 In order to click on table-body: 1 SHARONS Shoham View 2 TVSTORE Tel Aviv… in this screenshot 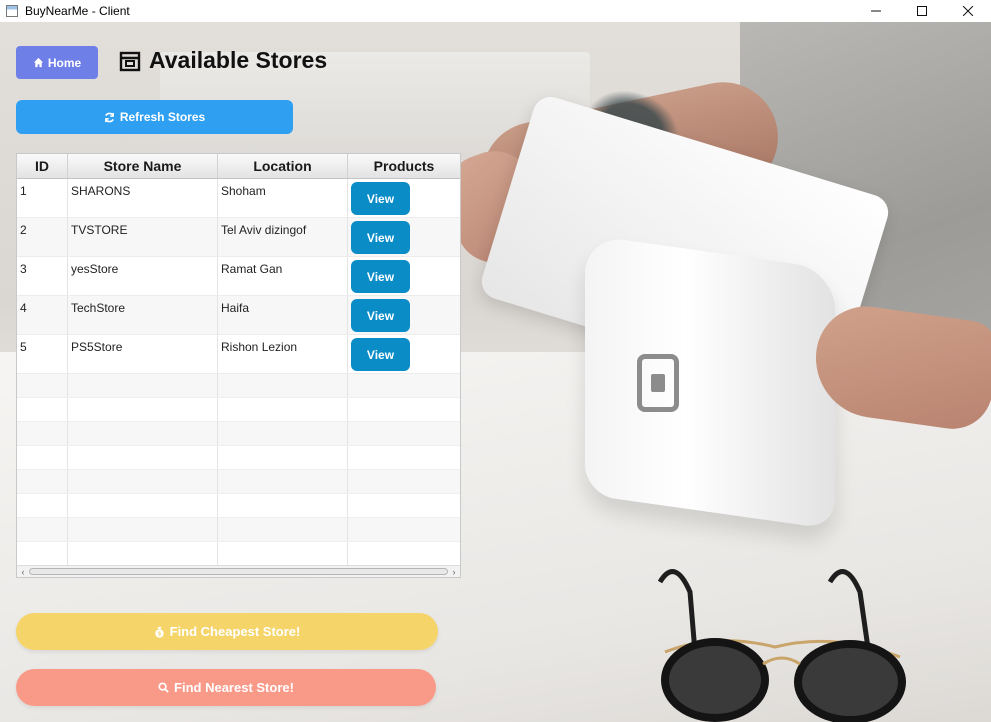, I will do `click(238, 276)`.